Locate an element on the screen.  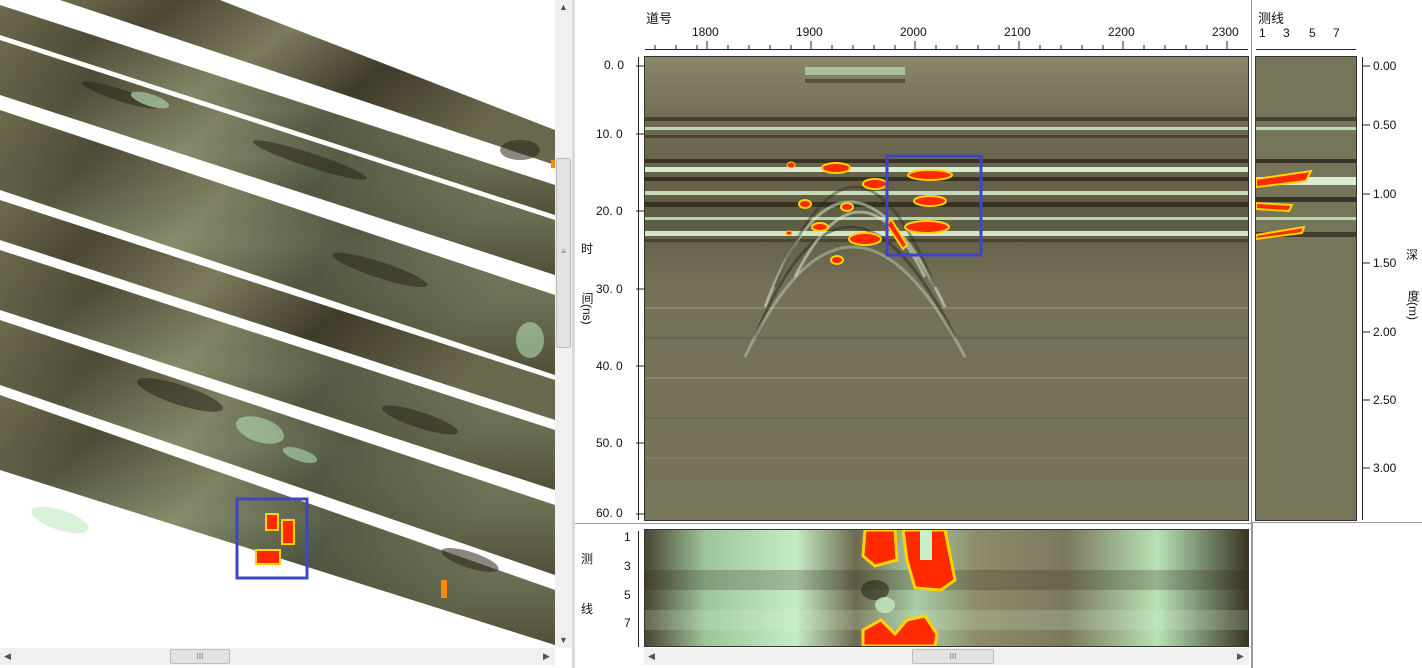
line-profile-image is located at coordinates (1306, 288).